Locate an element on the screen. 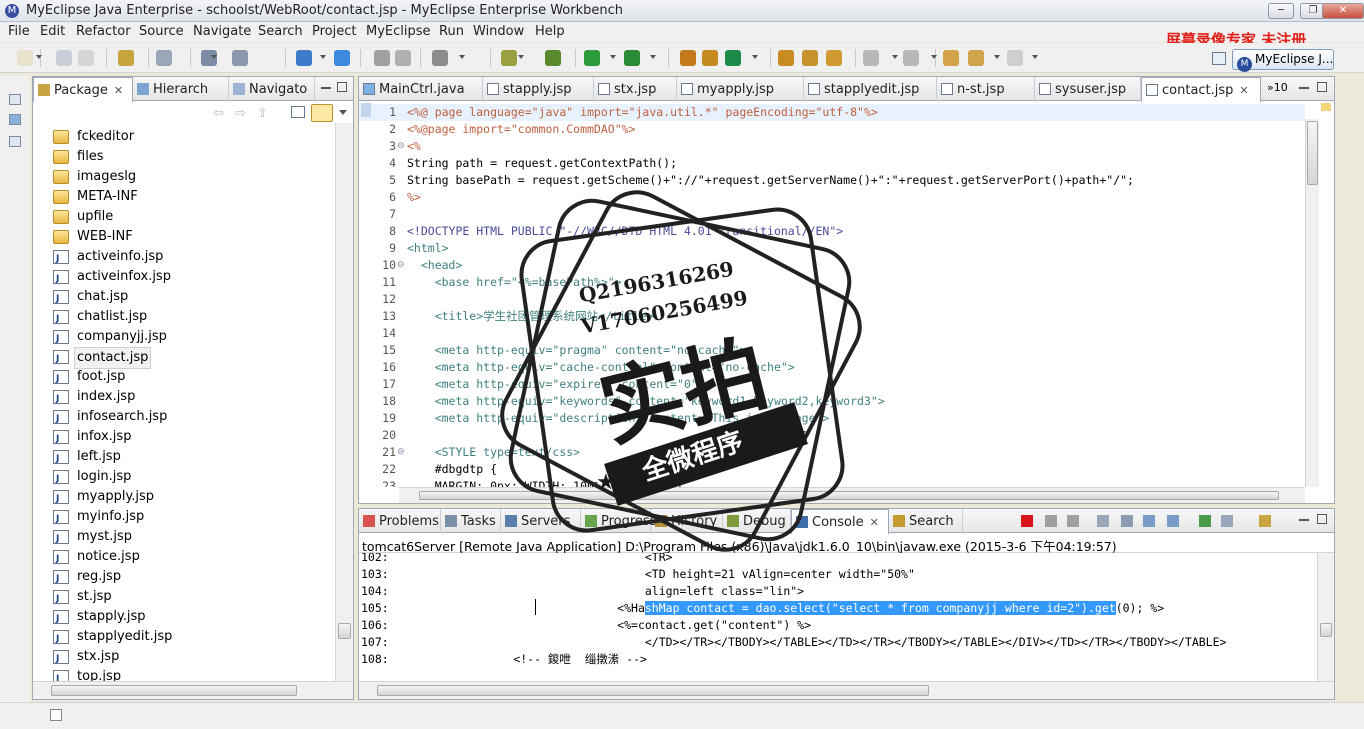  menu-help: Help is located at coordinates (550, 31).